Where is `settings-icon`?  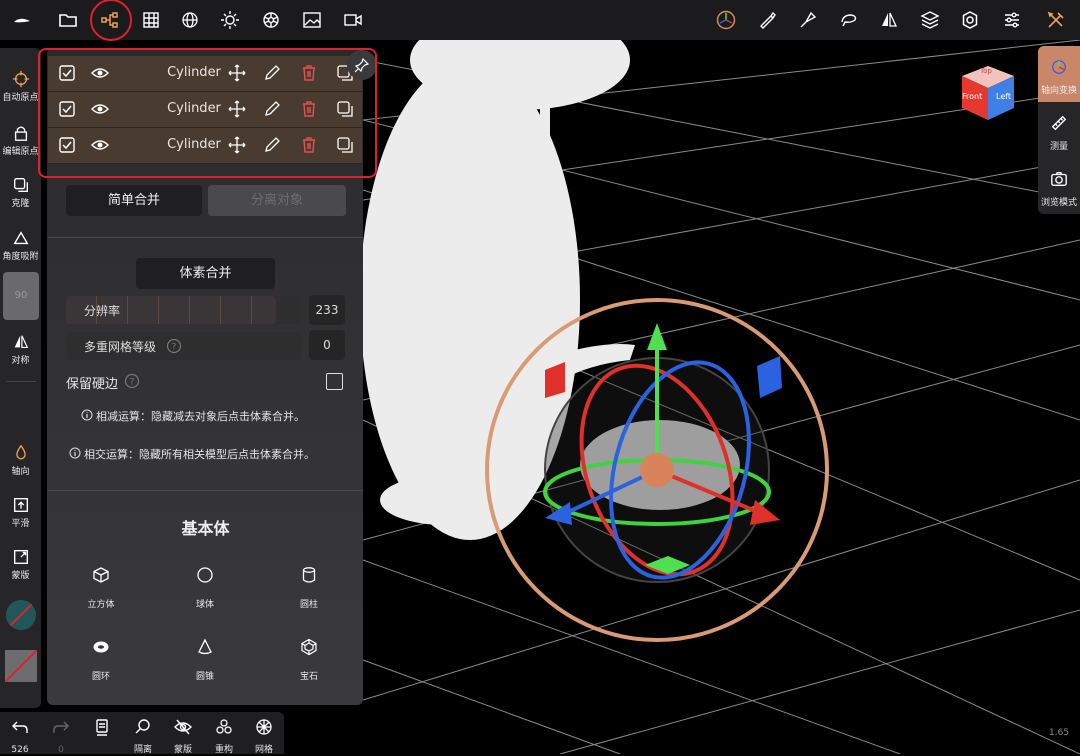
settings-icon is located at coordinates (970, 20).